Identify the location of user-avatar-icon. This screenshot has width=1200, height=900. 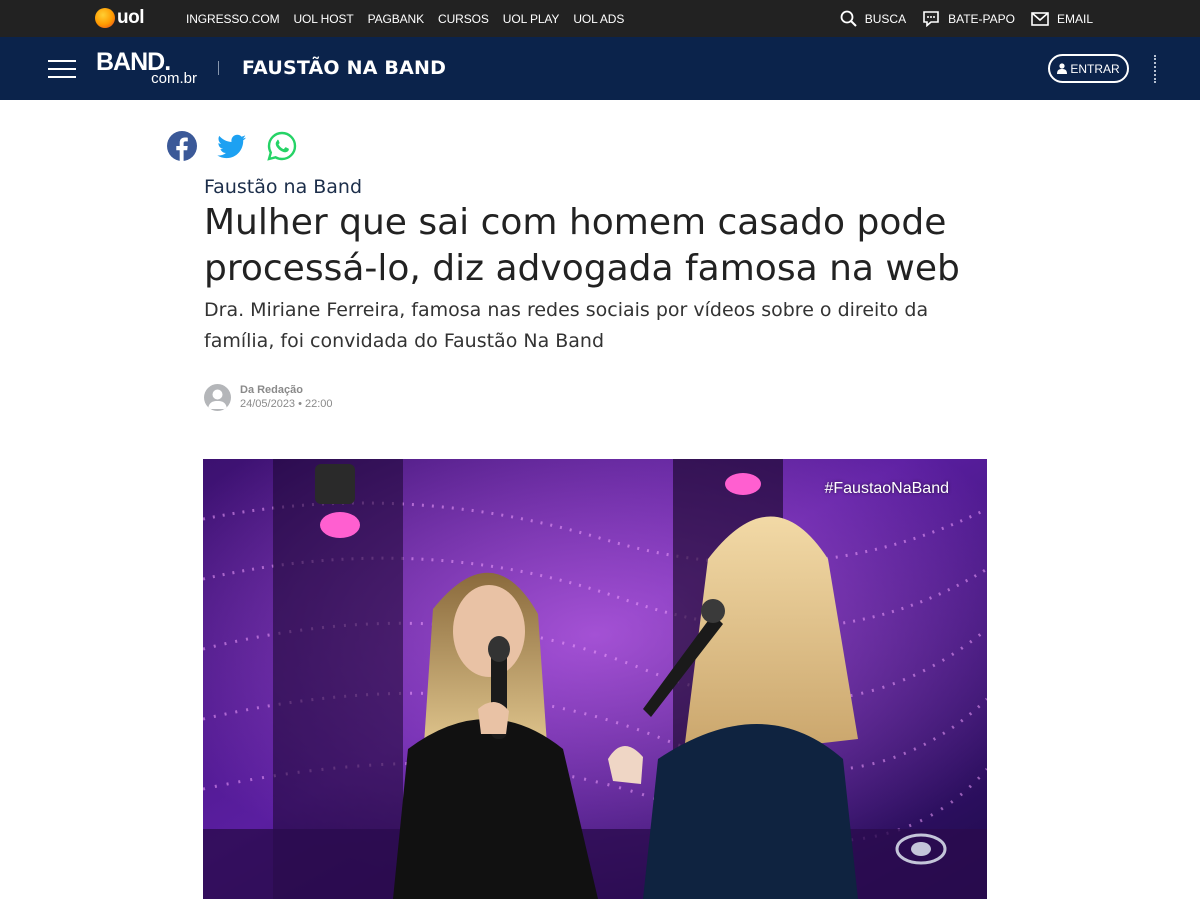
(217, 399).